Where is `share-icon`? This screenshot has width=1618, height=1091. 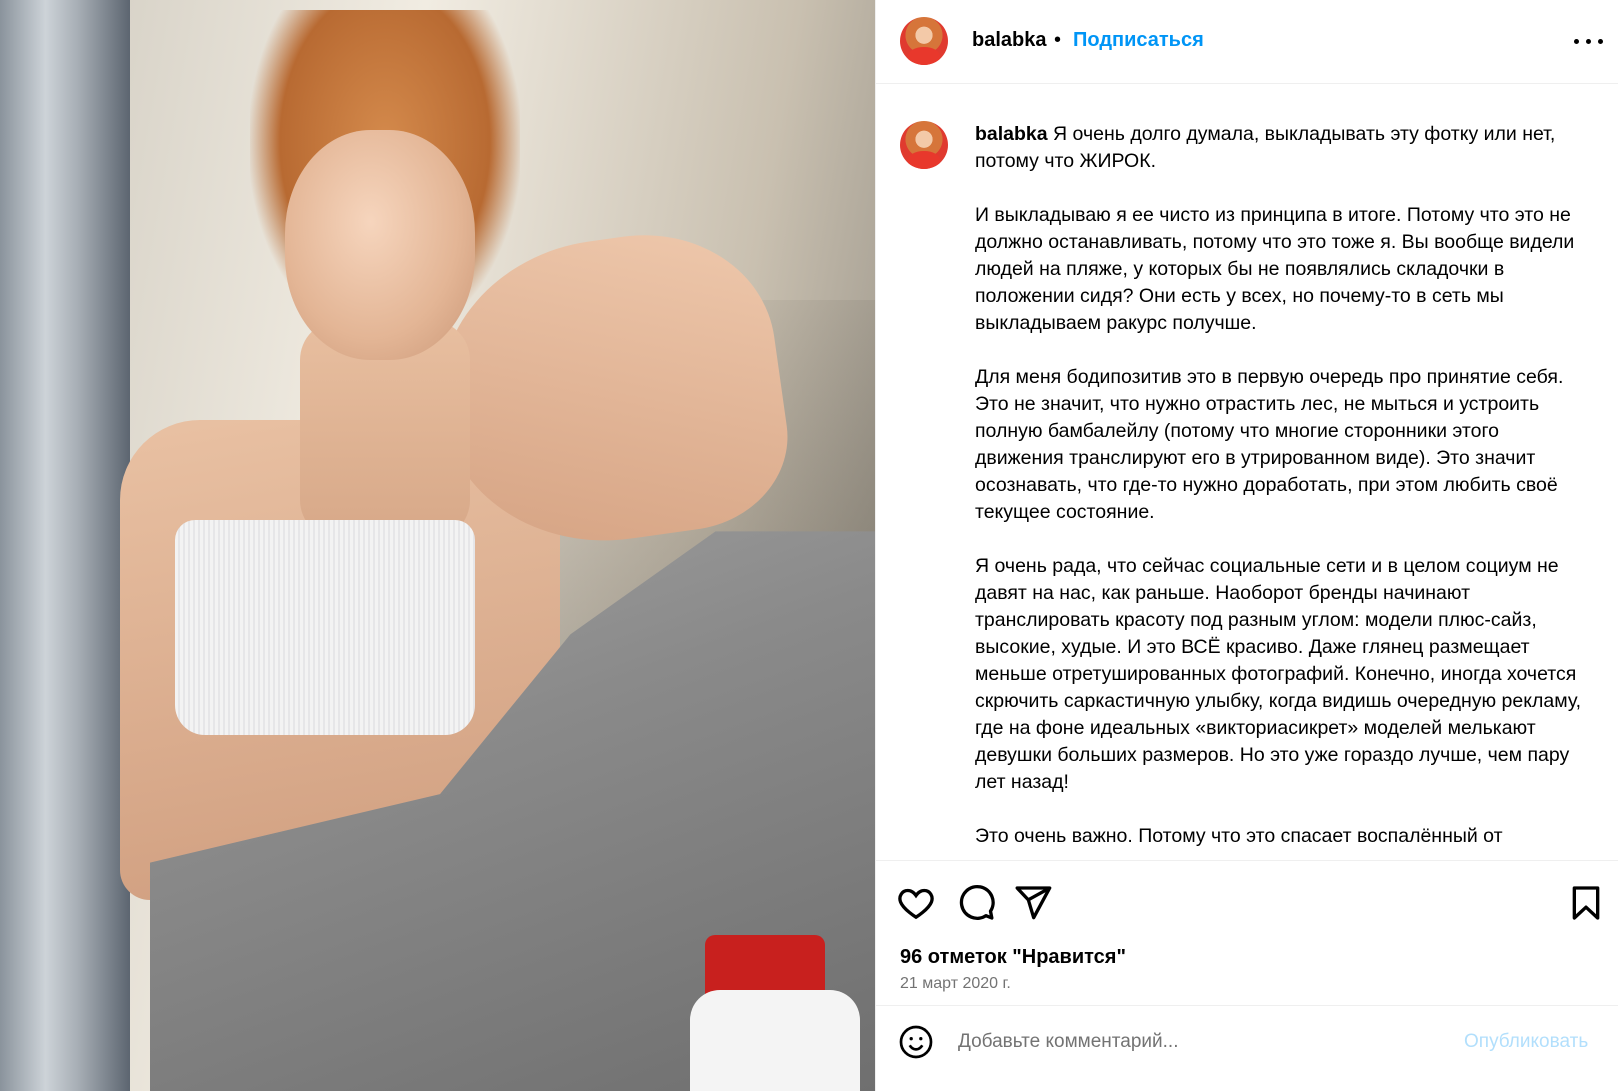 share-icon is located at coordinates (1033, 903).